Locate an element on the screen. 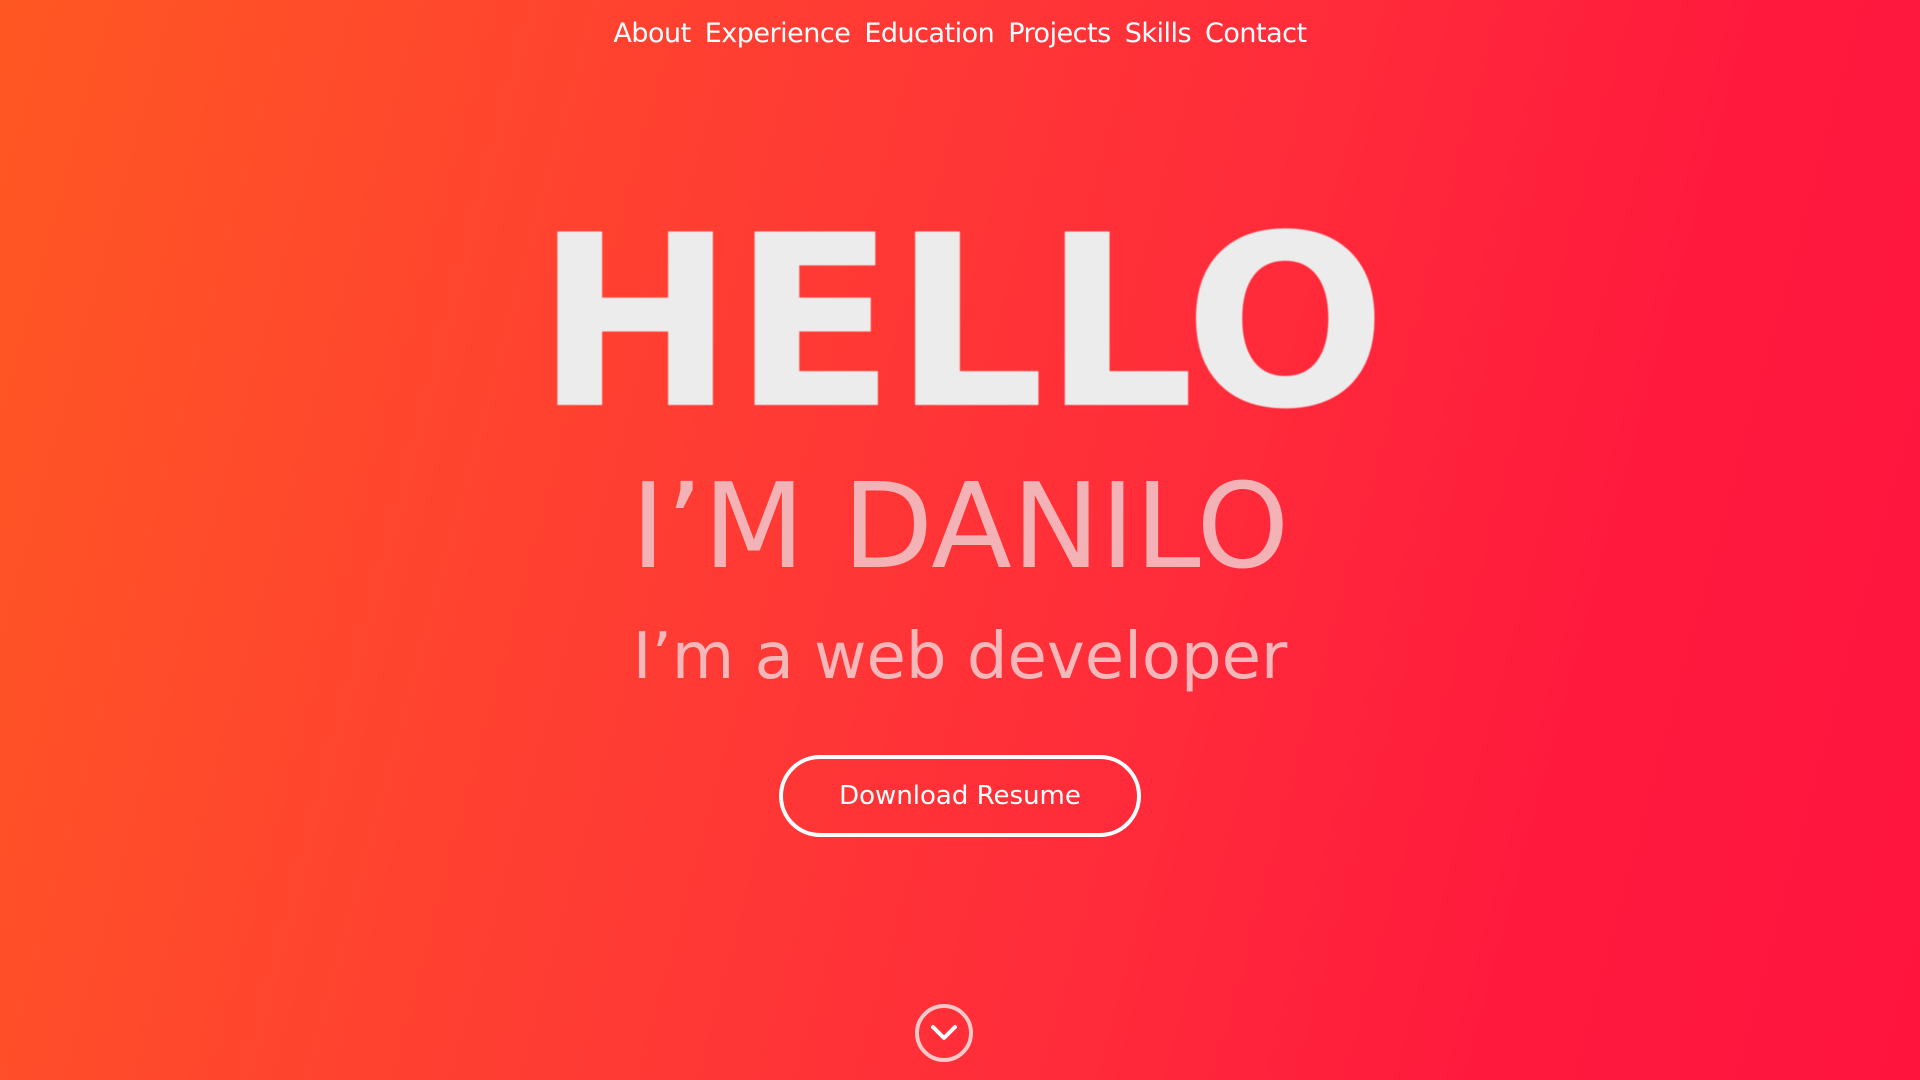 The height and width of the screenshot is (1080, 1920). download-resume-button: Download Resume is located at coordinates (960, 796).